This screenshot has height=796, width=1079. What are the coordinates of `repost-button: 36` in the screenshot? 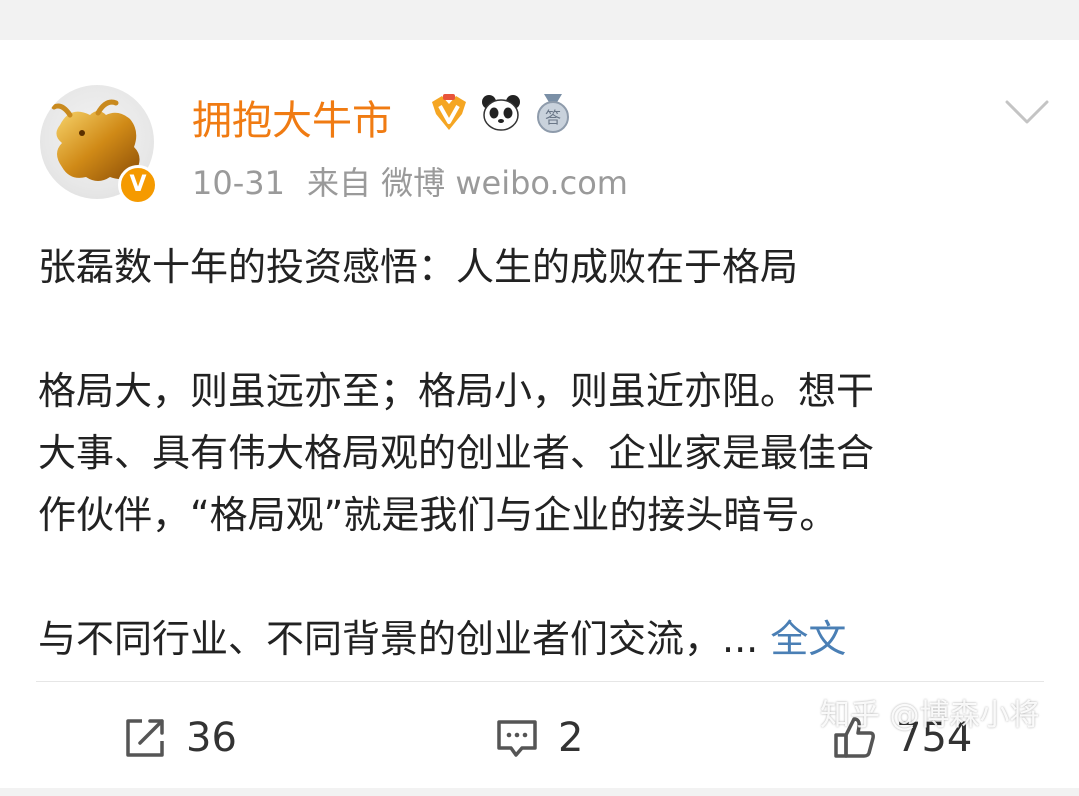 It's located at (179, 738).